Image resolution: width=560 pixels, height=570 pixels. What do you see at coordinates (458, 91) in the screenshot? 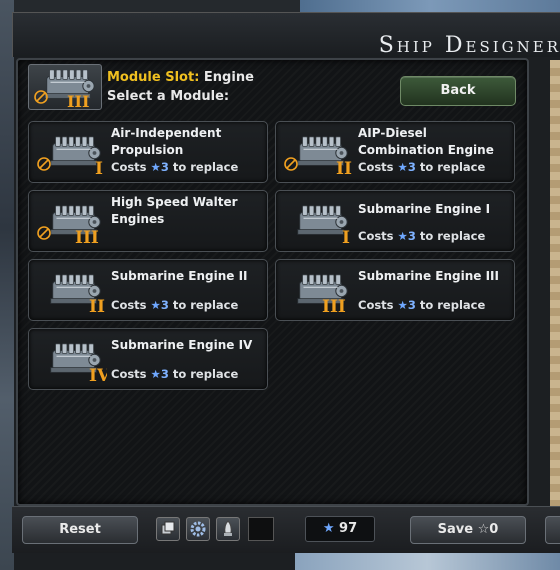
I see `back-button: Back` at bounding box center [458, 91].